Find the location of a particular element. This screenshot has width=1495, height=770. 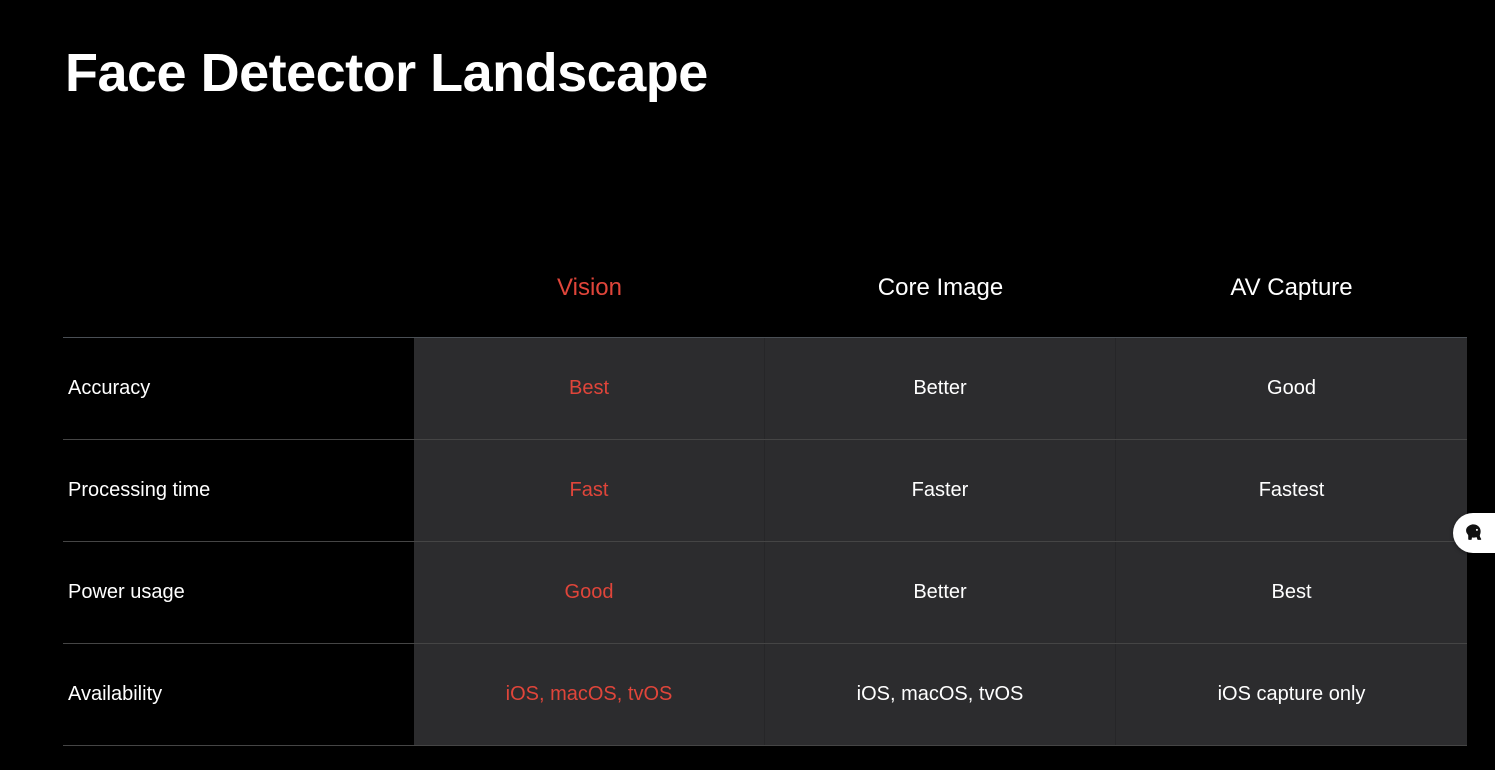

evernote-elephant-icon is located at coordinates (1474, 532).